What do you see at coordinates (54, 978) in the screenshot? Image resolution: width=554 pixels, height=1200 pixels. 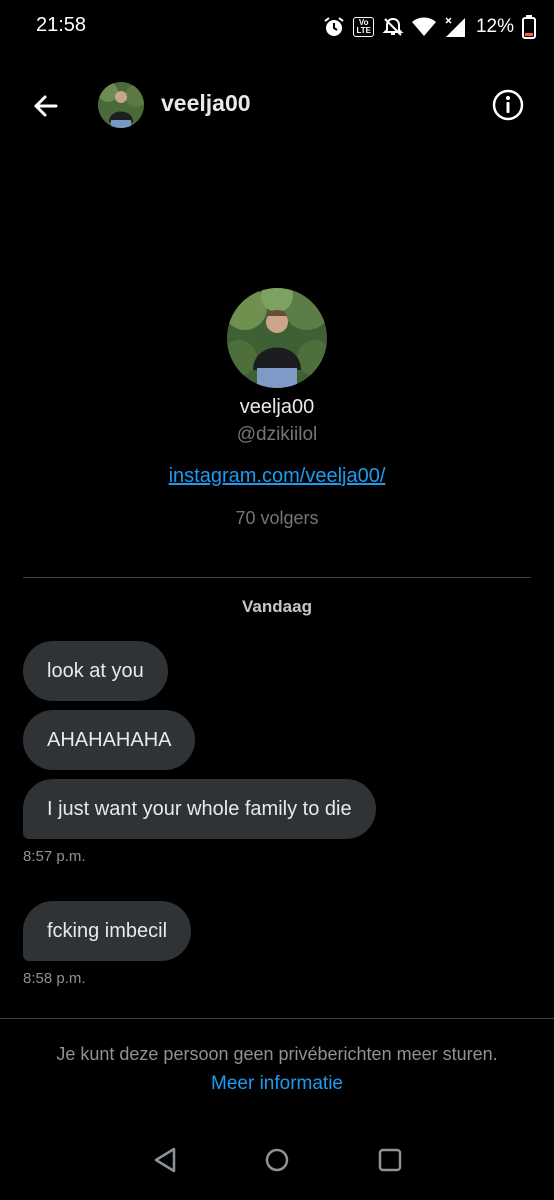 I see `message-timestamp: 8:58 p.m.` at bounding box center [54, 978].